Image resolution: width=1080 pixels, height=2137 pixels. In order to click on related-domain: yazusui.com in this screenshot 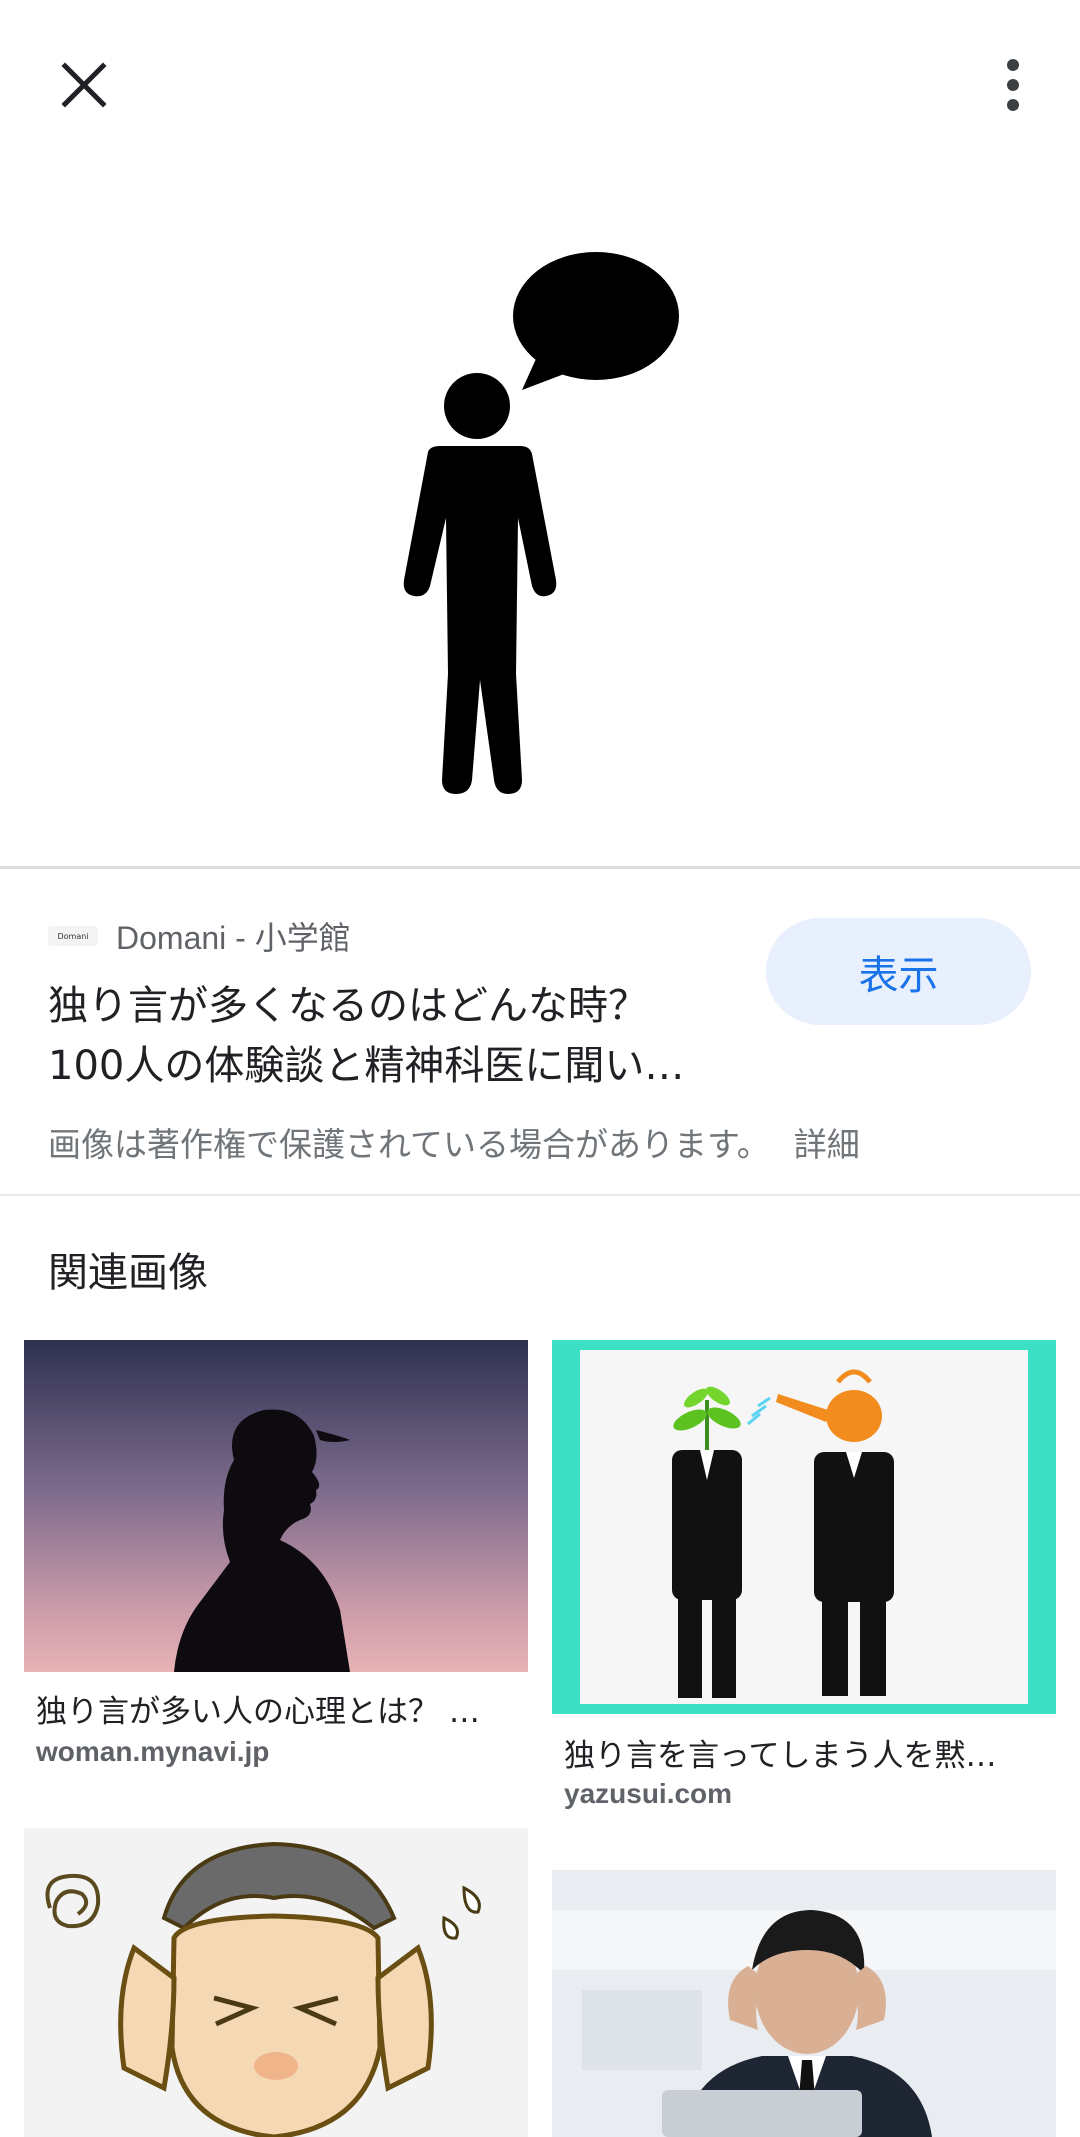, I will do `click(648, 1793)`.